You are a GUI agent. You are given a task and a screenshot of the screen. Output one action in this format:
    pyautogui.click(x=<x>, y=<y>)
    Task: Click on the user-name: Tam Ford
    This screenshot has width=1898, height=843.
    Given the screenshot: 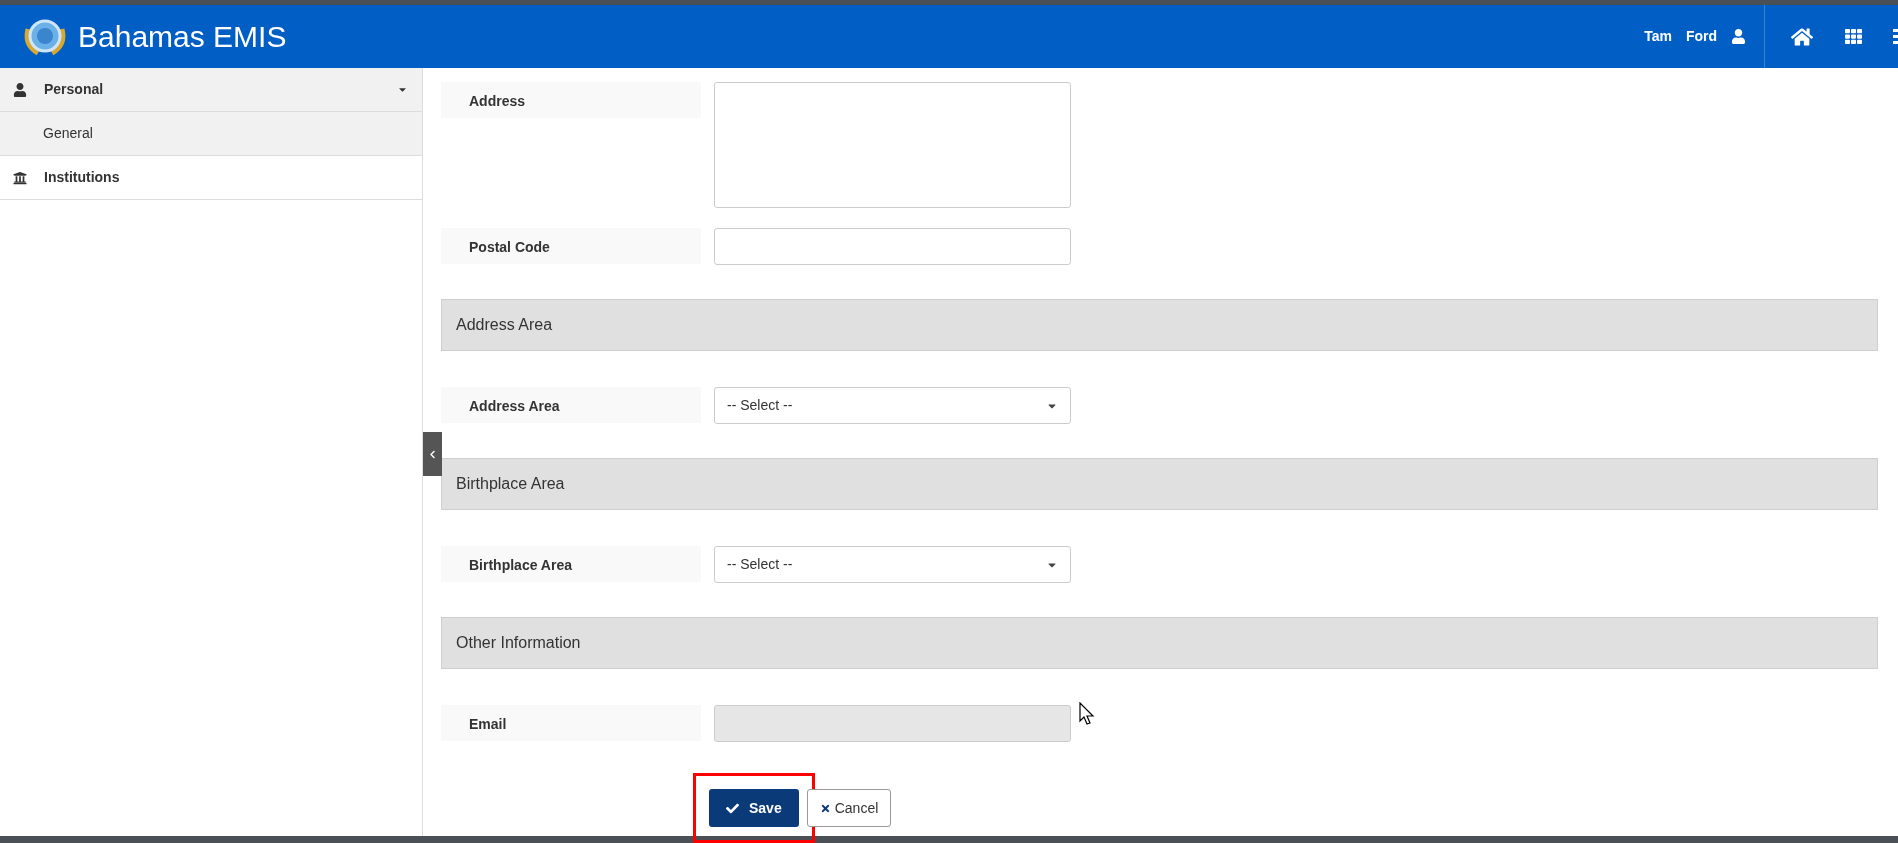 What is the action you would take?
    pyautogui.click(x=1680, y=36)
    